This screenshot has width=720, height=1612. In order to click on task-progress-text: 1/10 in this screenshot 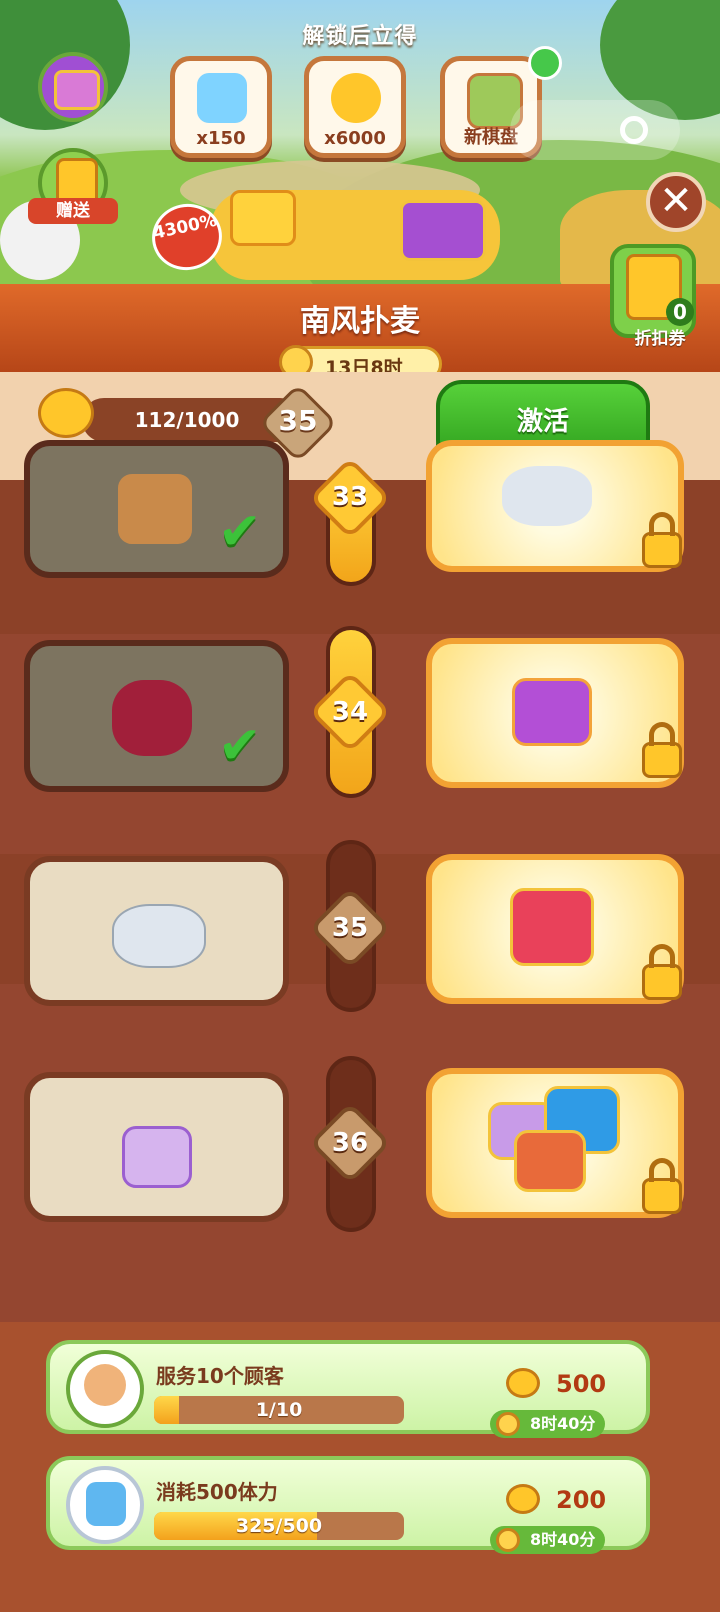, I will do `click(279, 1410)`.